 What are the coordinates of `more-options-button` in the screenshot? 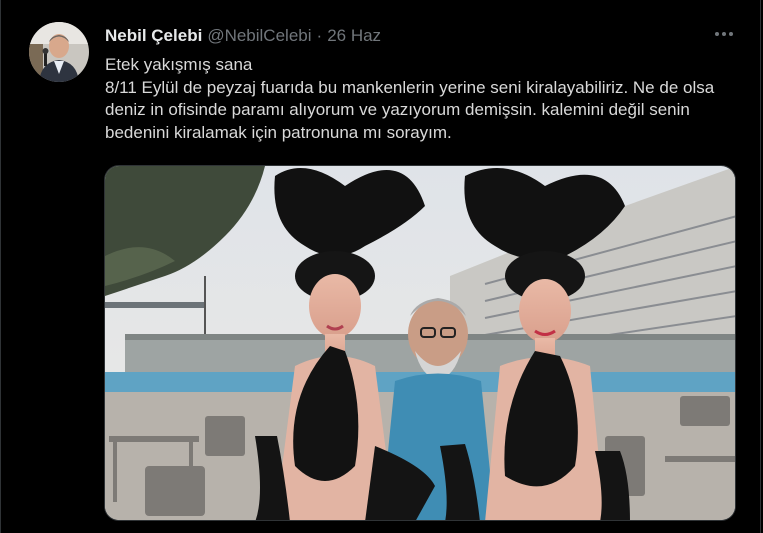 It's located at (724, 34).